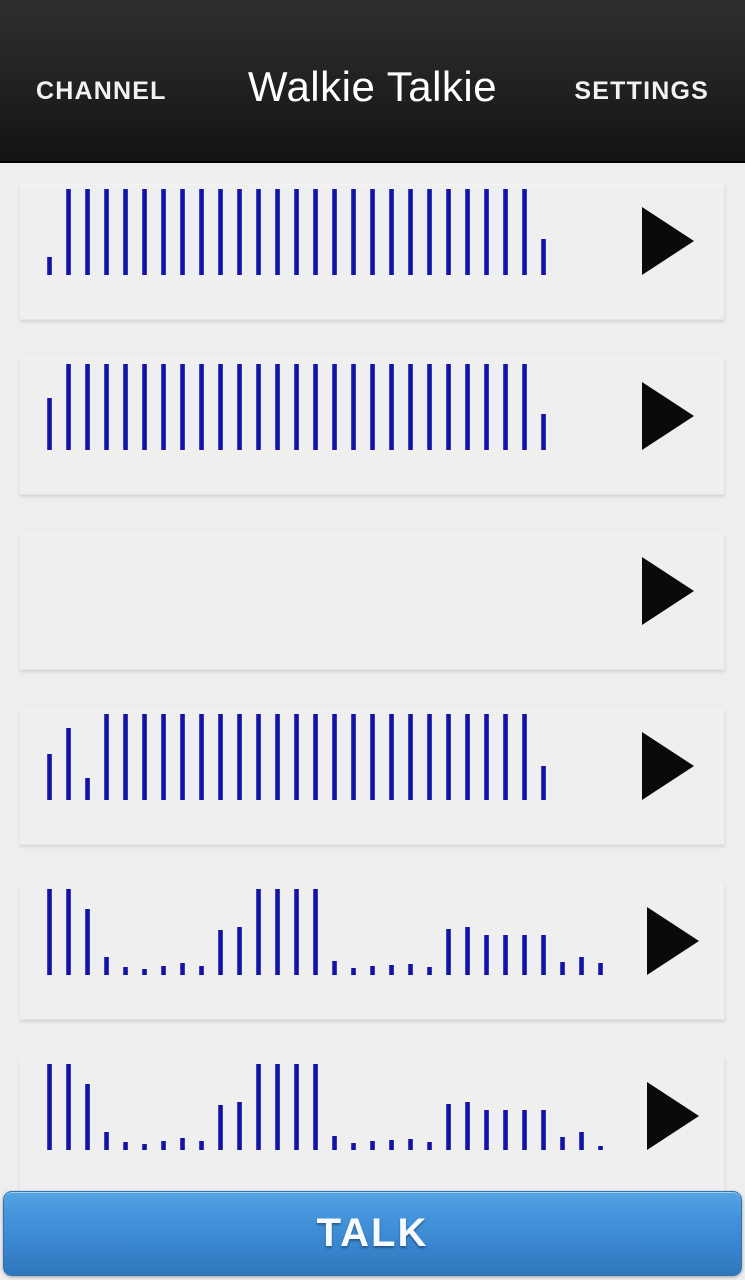 This screenshot has width=745, height=1280. What do you see at coordinates (372, 1233) in the screenshot?
I see `talk-button: TALK` at bounding box center [372, 1233].